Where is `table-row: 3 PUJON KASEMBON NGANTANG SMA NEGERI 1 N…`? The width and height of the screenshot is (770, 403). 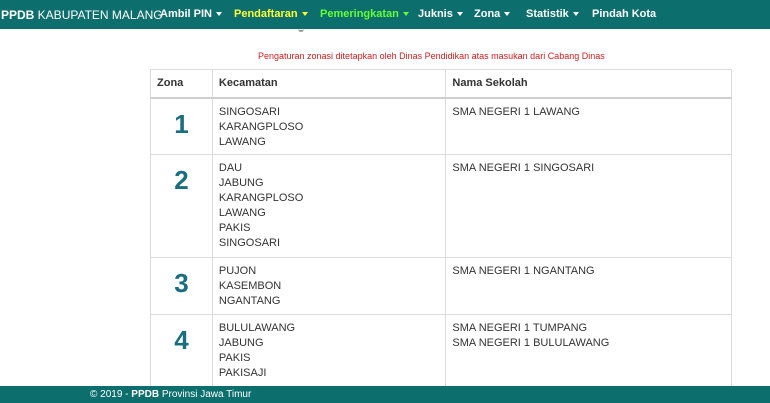
table-row: 3 PUJON KASEMBON NGANTANG SMA NEGERI 1 N… is located at coordinates (441, 286).